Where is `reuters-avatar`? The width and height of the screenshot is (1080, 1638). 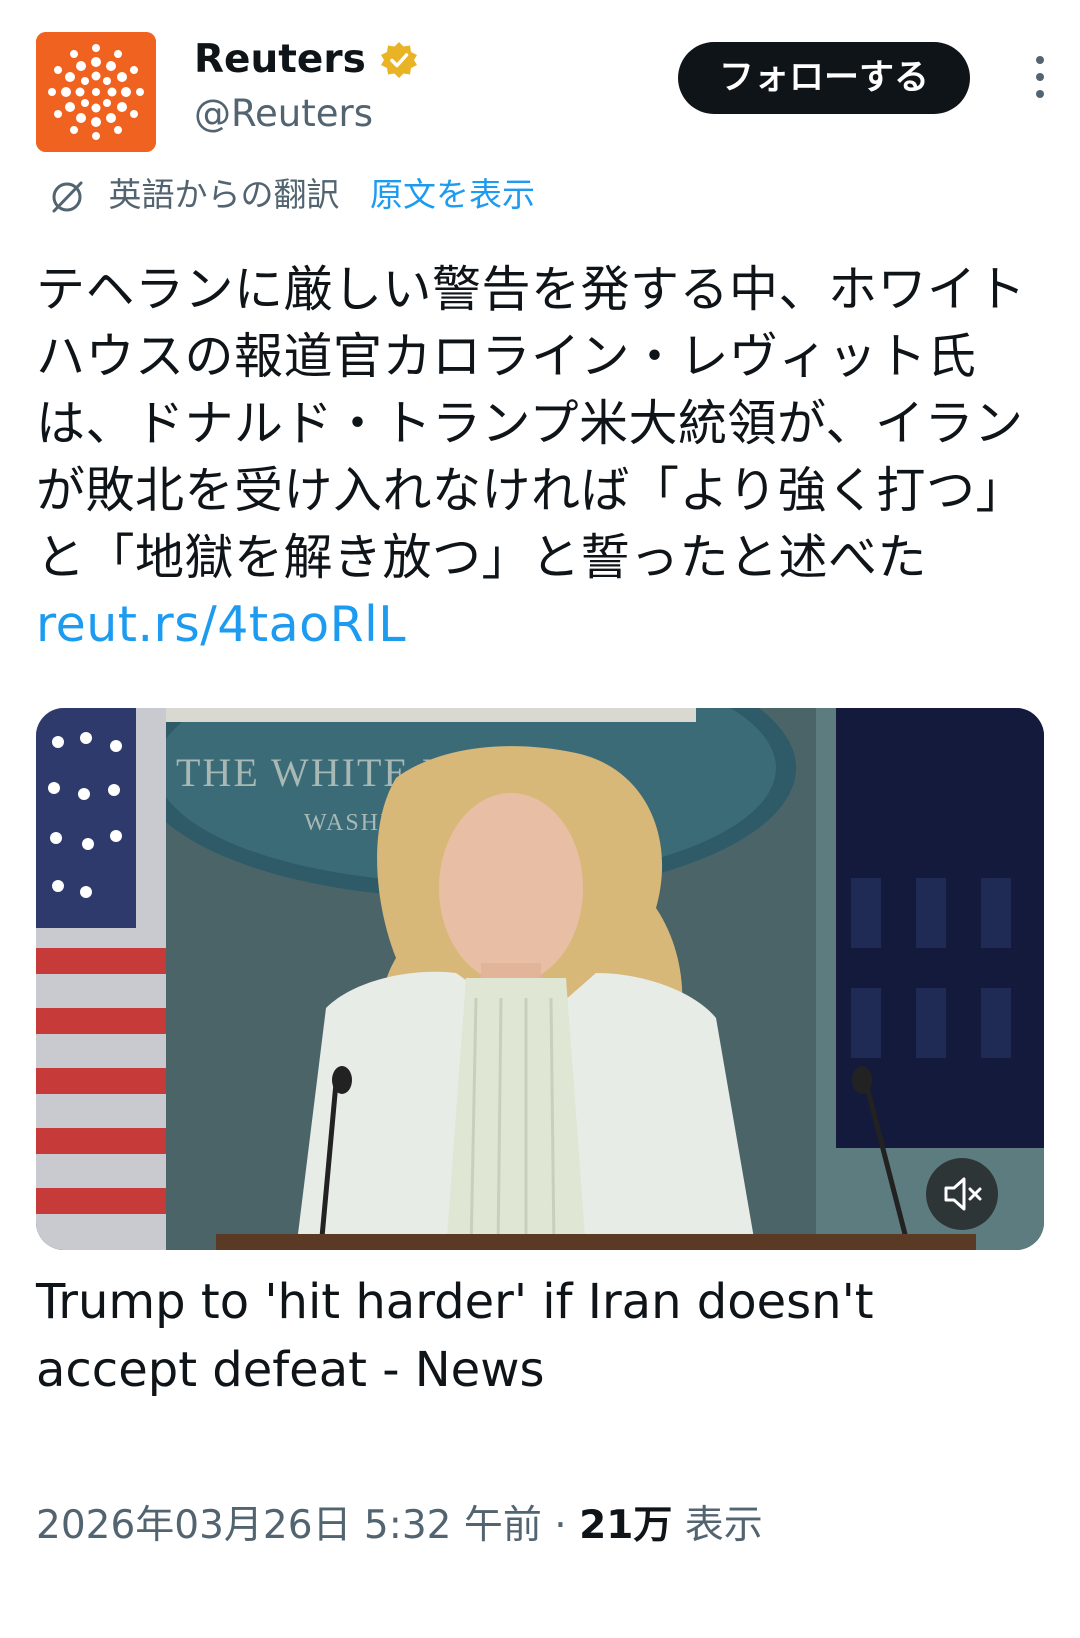 reuters-avatar is located at coordinates (96, 92).